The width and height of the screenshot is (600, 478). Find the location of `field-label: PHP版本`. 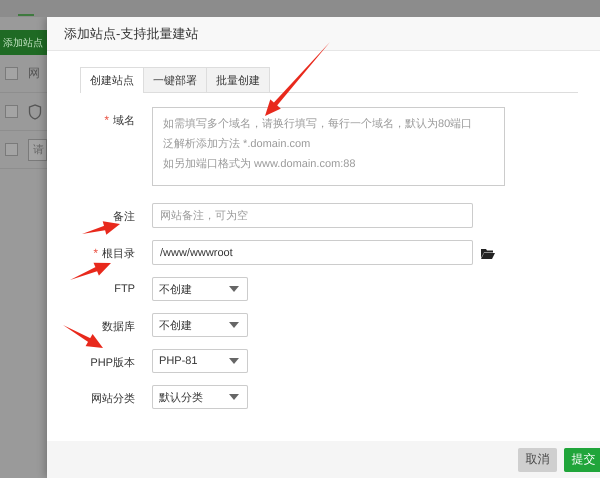

field-label: PHP版本 is located at coordinates (112, 363).